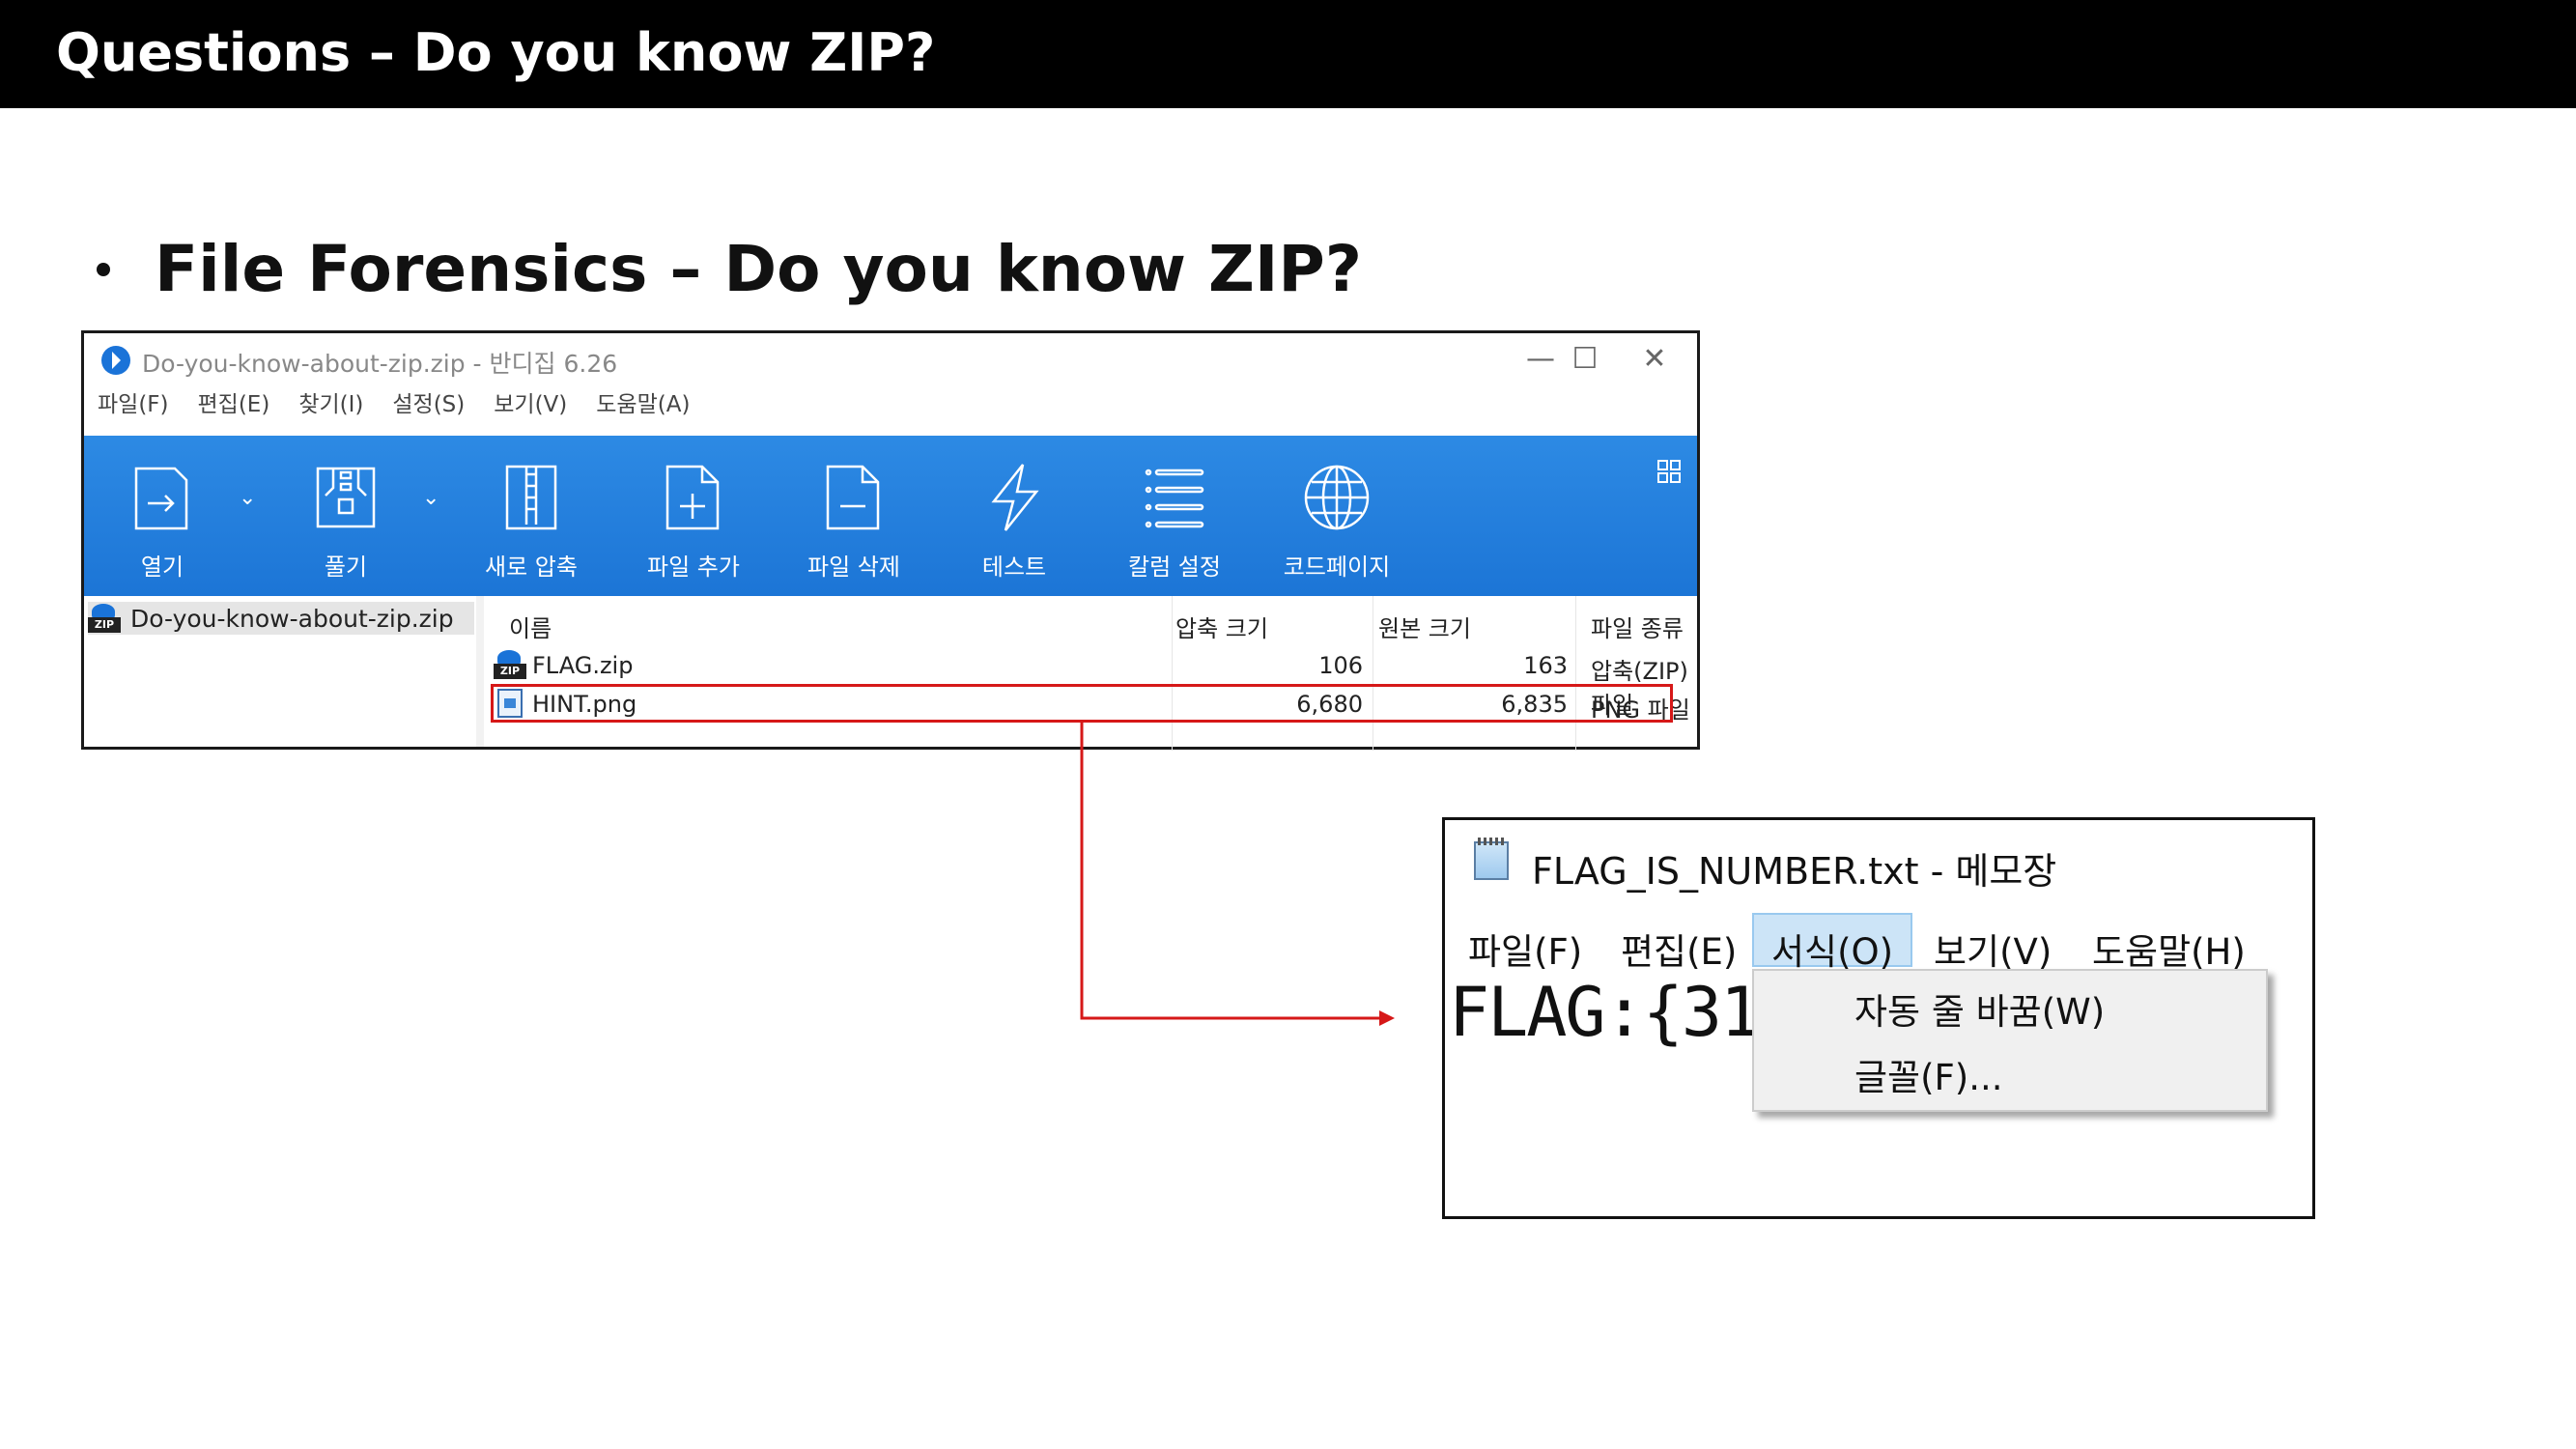  Describe the element at coordinates (1794, 871) in the screenshot. I see `notepad-title: FLAG_IS_NUMBER.txt - 메모장` at that location.